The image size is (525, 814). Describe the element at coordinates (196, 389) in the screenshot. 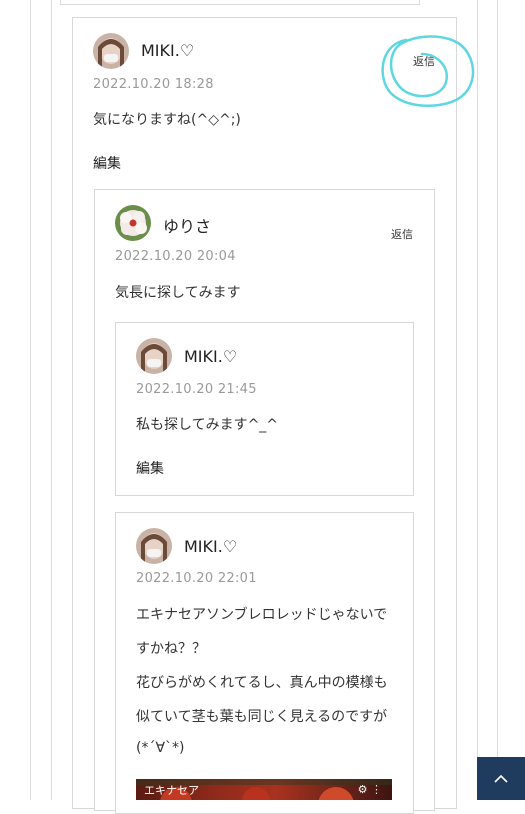

I see `comment-date: 2022.10.20 21:45` at that location.